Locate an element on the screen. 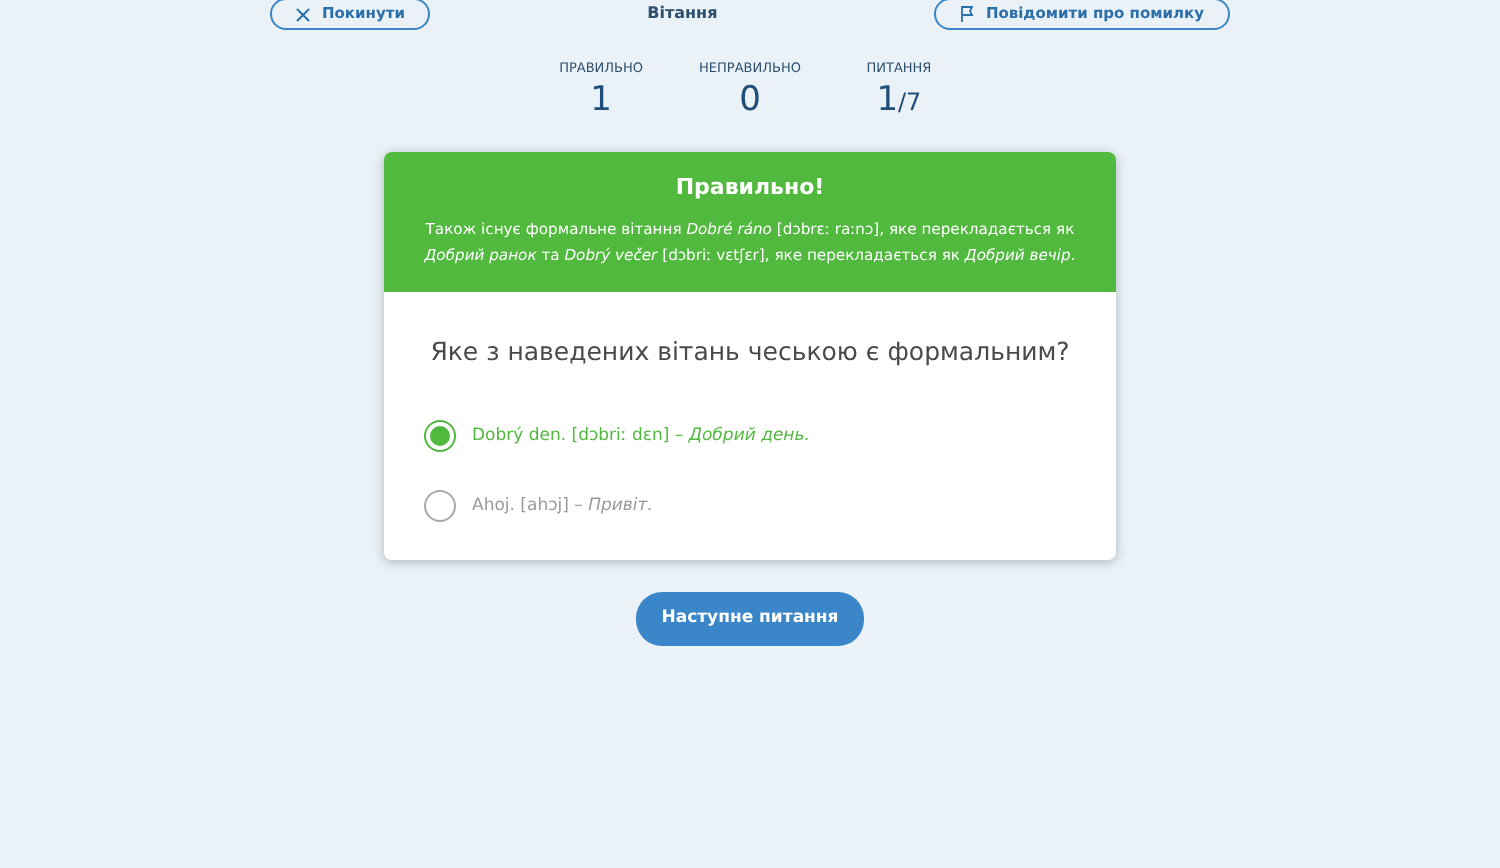  close-icon is located at coordinates (303, 14).